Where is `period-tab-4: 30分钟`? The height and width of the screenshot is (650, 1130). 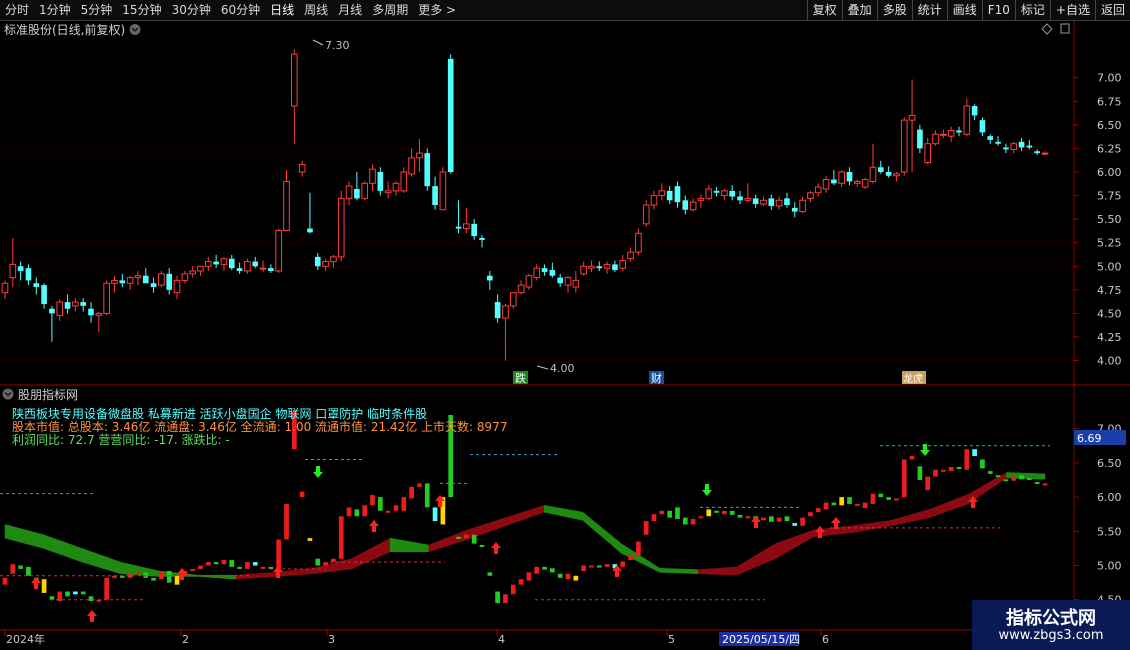 period-tab-4: 30分钟 is located at coordinates (191, 10).